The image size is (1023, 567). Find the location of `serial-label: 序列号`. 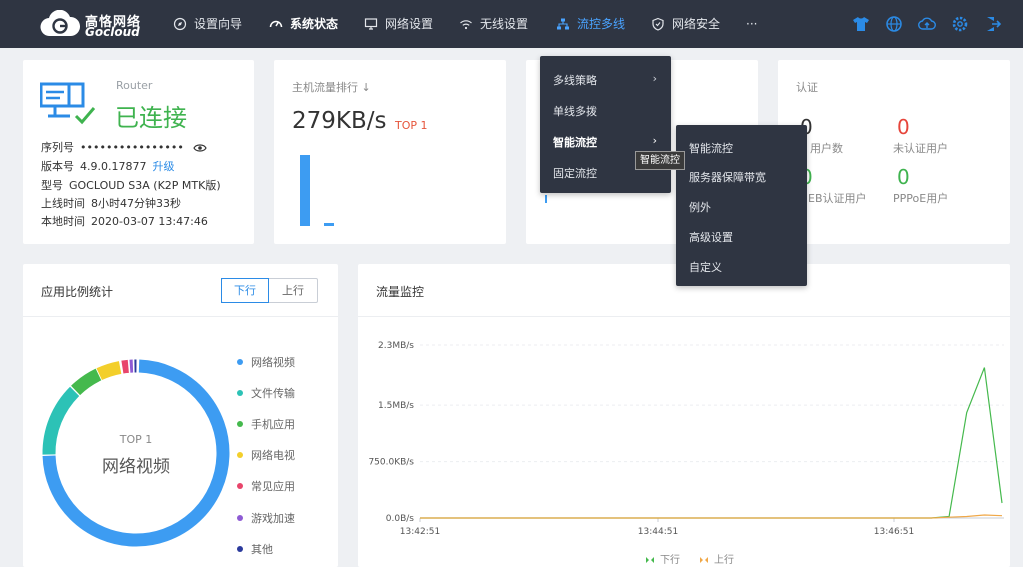

serial-label: 序列号 is located at coordinates (57, 147).